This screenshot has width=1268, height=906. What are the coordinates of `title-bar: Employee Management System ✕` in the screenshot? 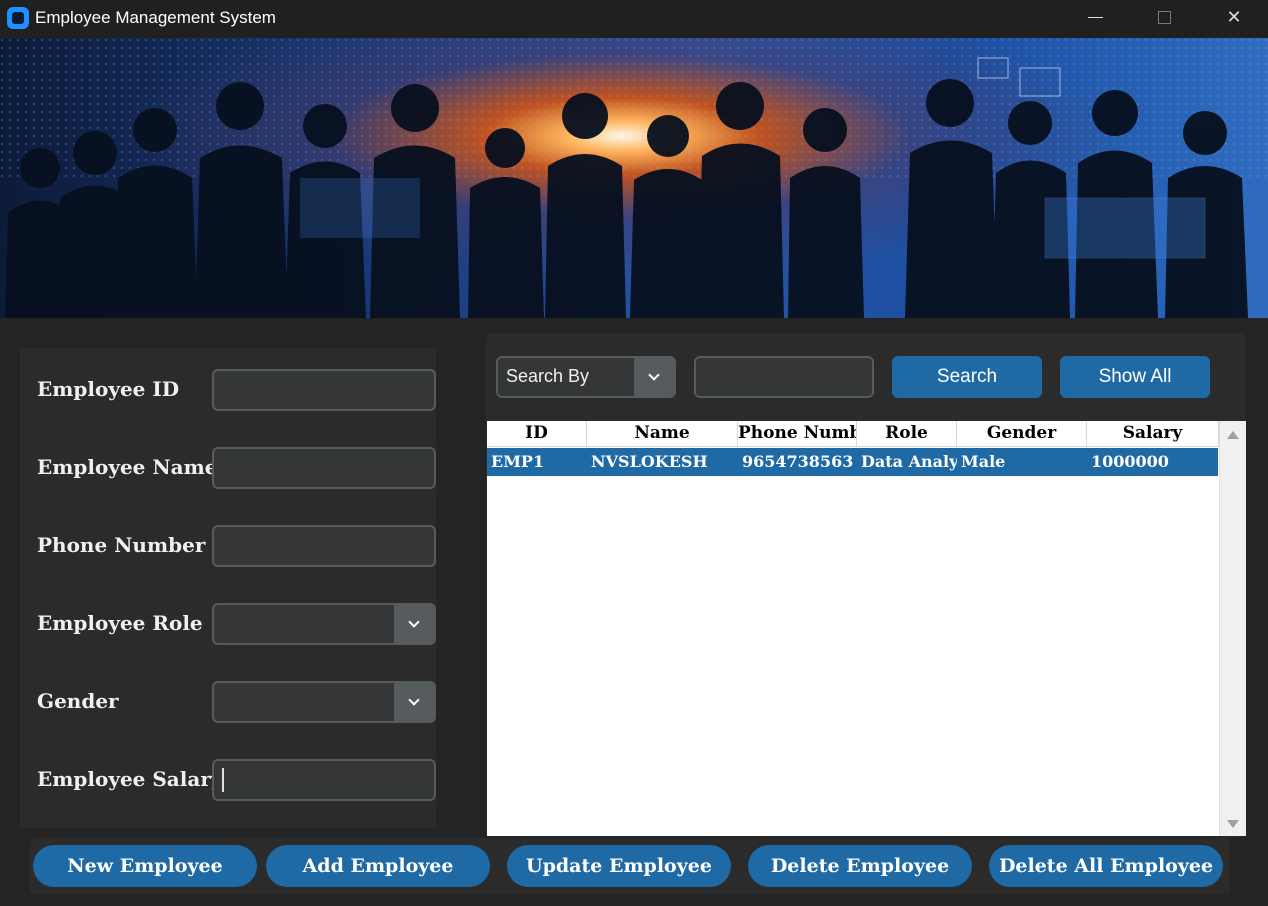 It's located at (634, 19).